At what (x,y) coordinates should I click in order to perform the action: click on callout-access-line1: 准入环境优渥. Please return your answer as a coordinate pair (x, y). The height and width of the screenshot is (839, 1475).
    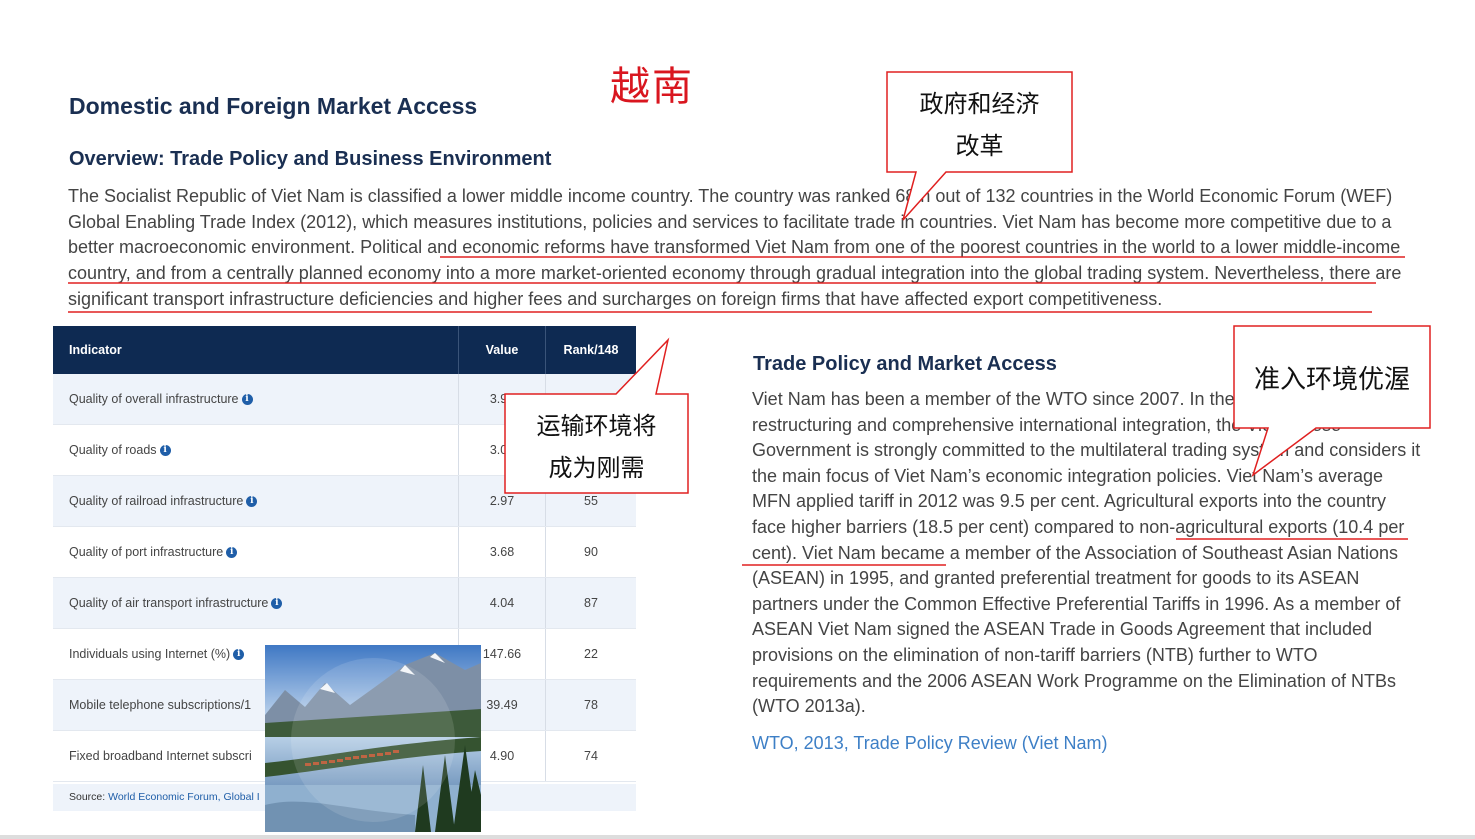
    Looking at the image, I should click on (1331, 379).